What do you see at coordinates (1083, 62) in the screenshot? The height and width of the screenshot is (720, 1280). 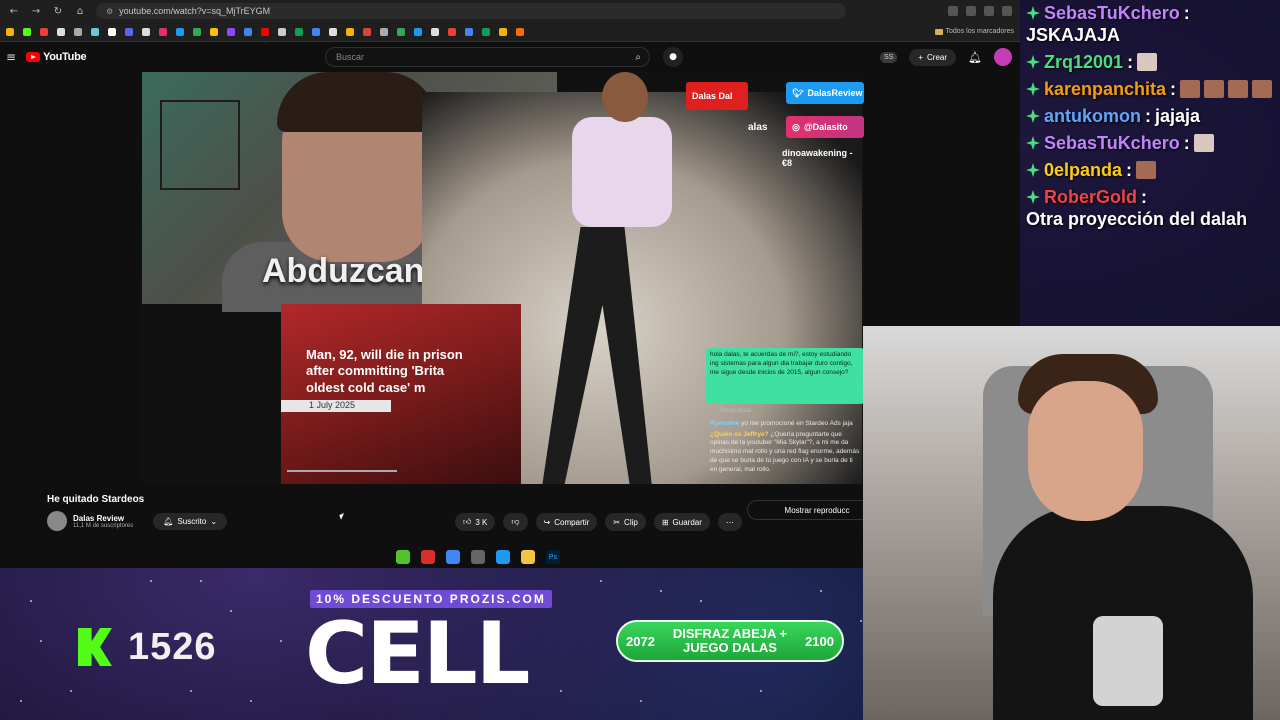 I see `chat-username: Zrq12001` at bounding box center [1083, 62].